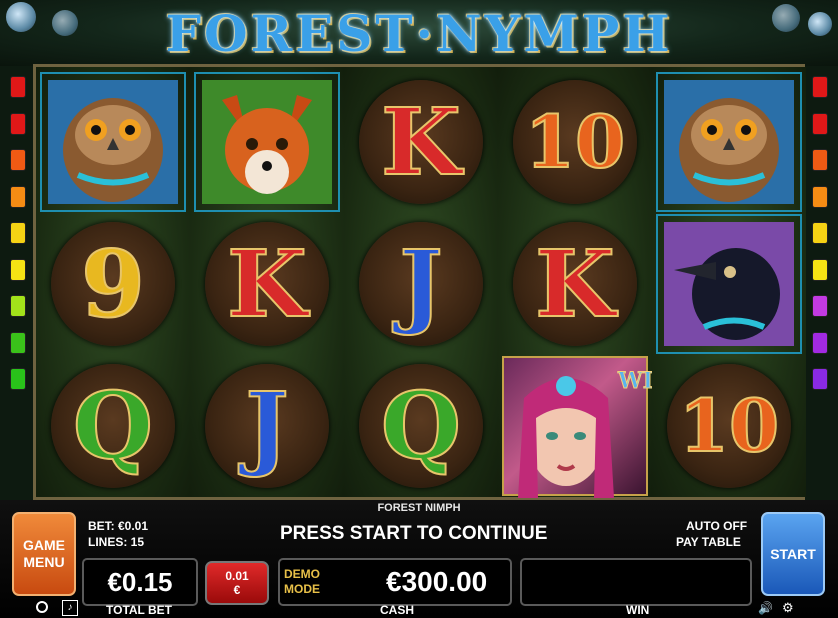 The width and height of the screenshot is (838, 618). Describe the element at coordinates (437, 581) in the screenshot. I see `cash-value: €300.00` at that location.